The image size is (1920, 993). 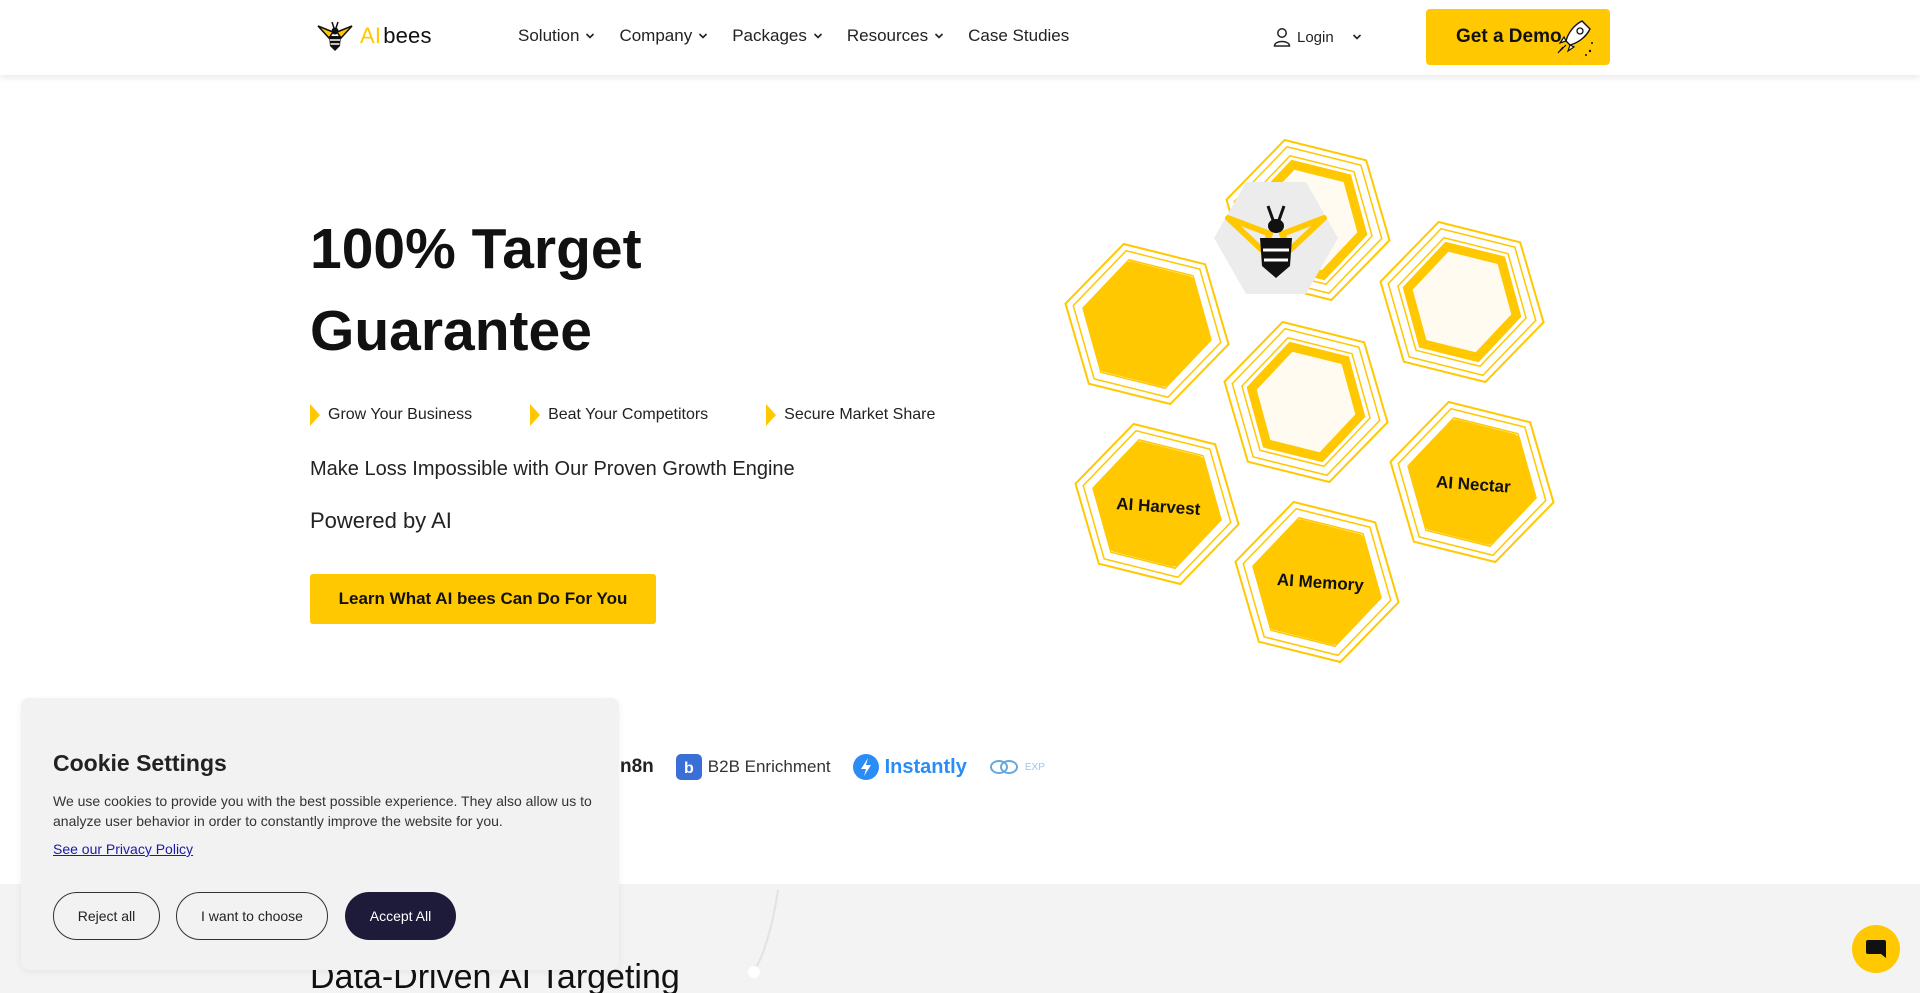 I want to click on logo-ai-text: AI, so click(x=371, y=35).